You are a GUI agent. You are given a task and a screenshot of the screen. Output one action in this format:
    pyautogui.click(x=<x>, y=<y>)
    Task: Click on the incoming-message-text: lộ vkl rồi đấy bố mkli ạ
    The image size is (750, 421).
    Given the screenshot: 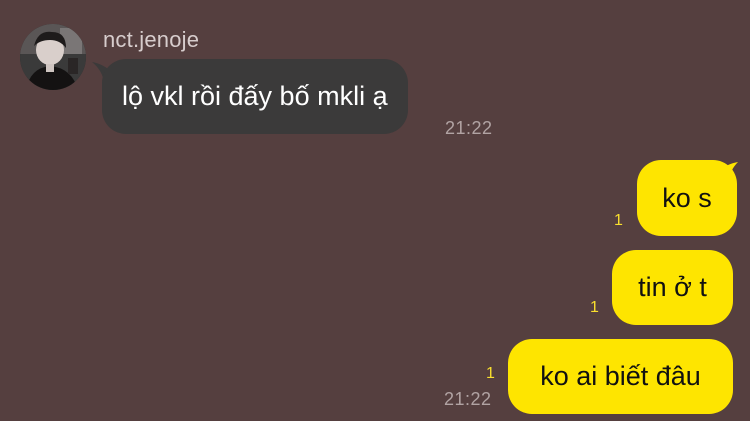 What is the action you would take?
    pyautogui.click(x=255, y=96)
    